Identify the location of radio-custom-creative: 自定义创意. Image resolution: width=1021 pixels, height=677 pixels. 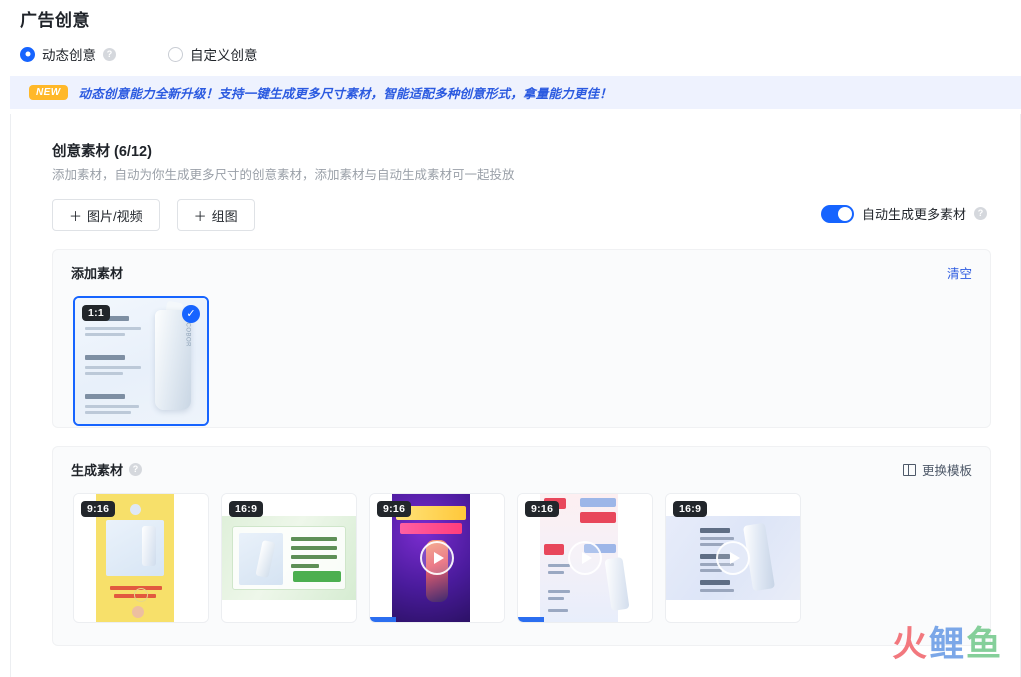
(213, 54).